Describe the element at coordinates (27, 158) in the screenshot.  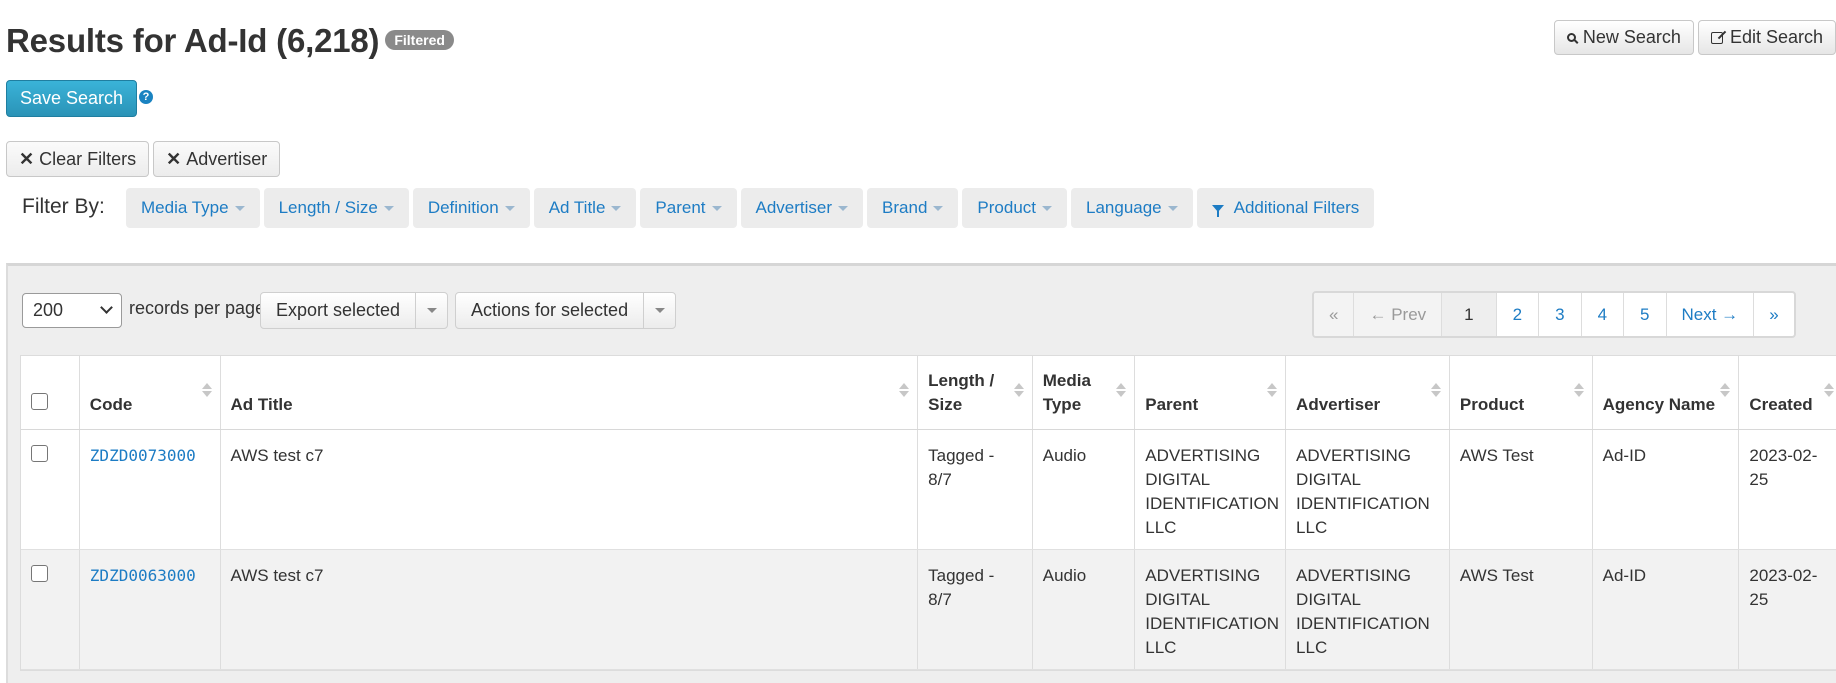
I see `close-icon: ✕` at that location.